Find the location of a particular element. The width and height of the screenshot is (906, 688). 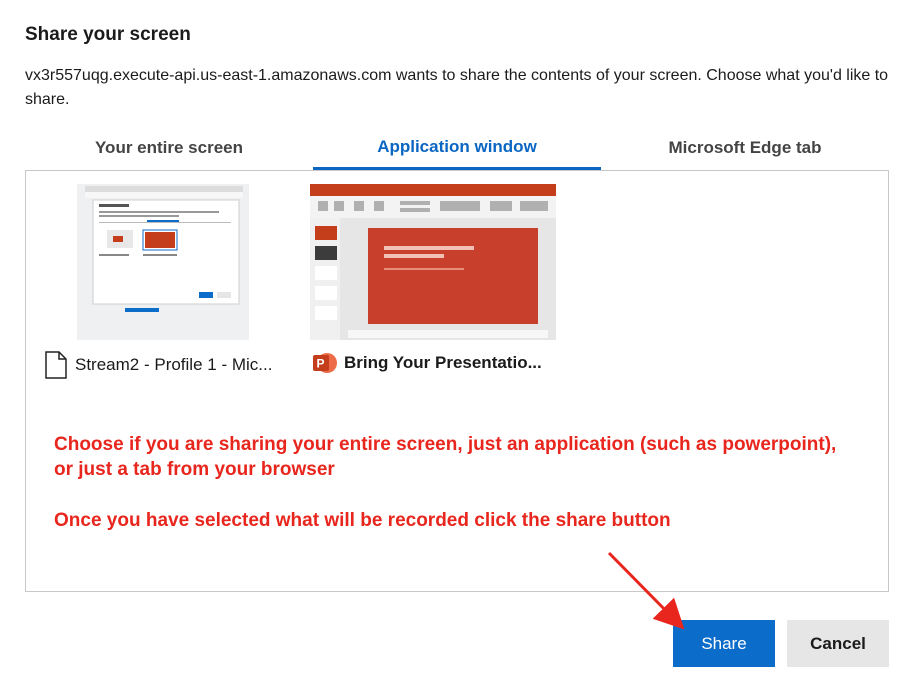

share-button: Share is located at coordinates (724, 643).